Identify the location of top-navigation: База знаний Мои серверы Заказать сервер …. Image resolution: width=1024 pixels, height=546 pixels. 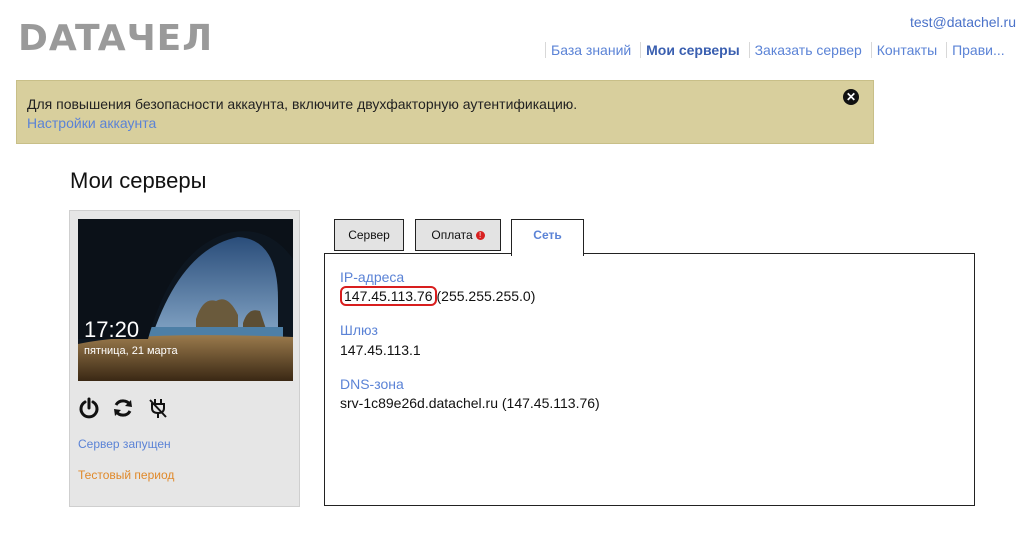
(777, 50).